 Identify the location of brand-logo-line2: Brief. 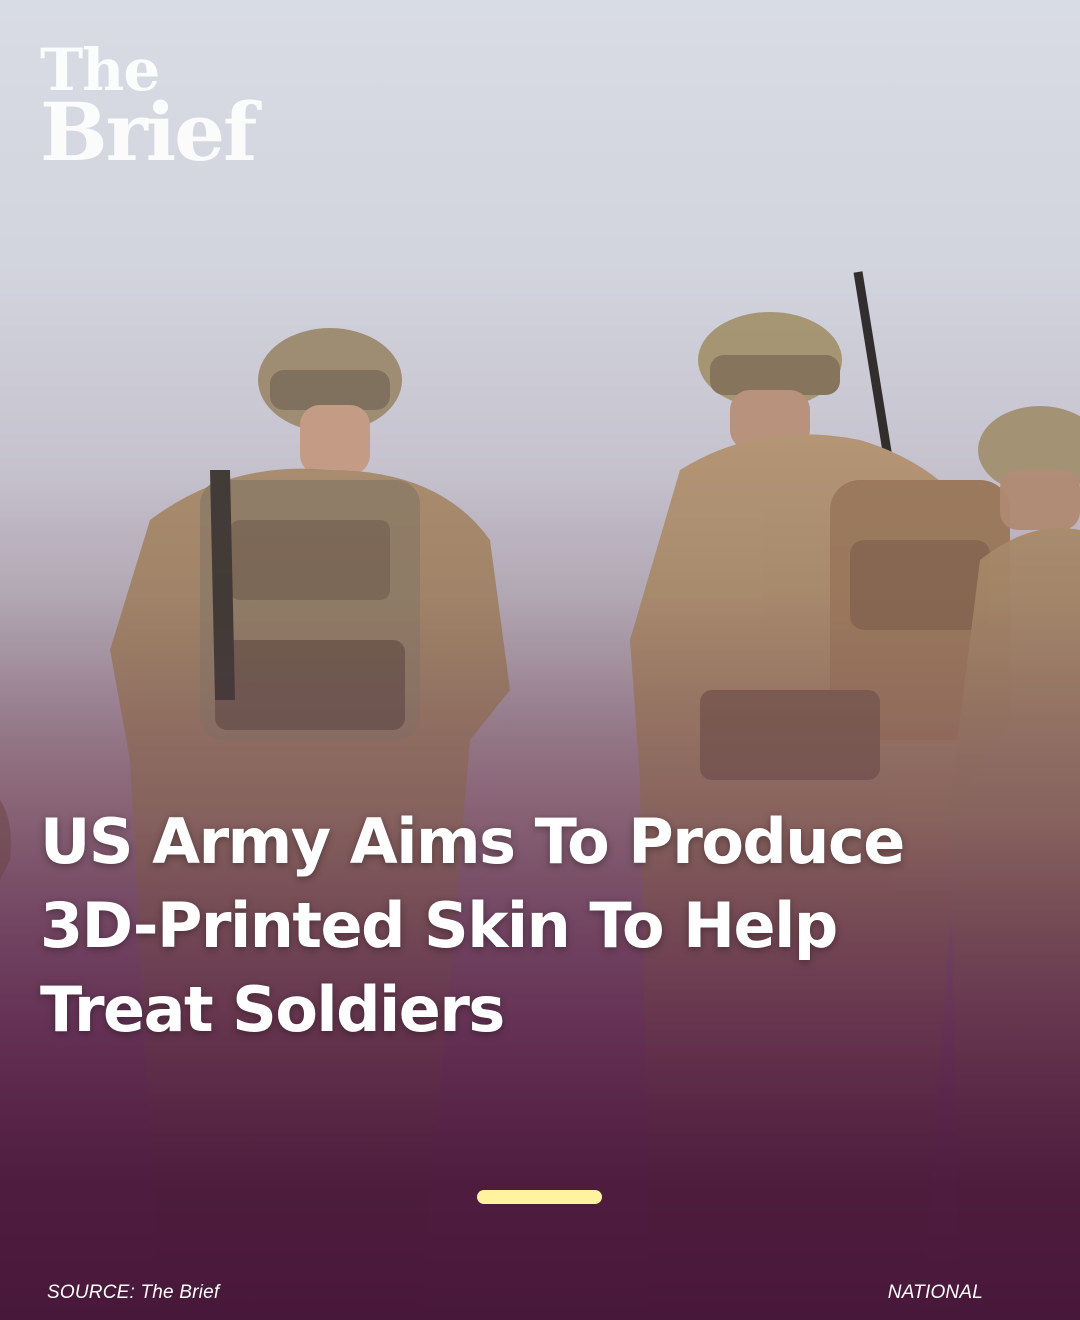
(148, 132).